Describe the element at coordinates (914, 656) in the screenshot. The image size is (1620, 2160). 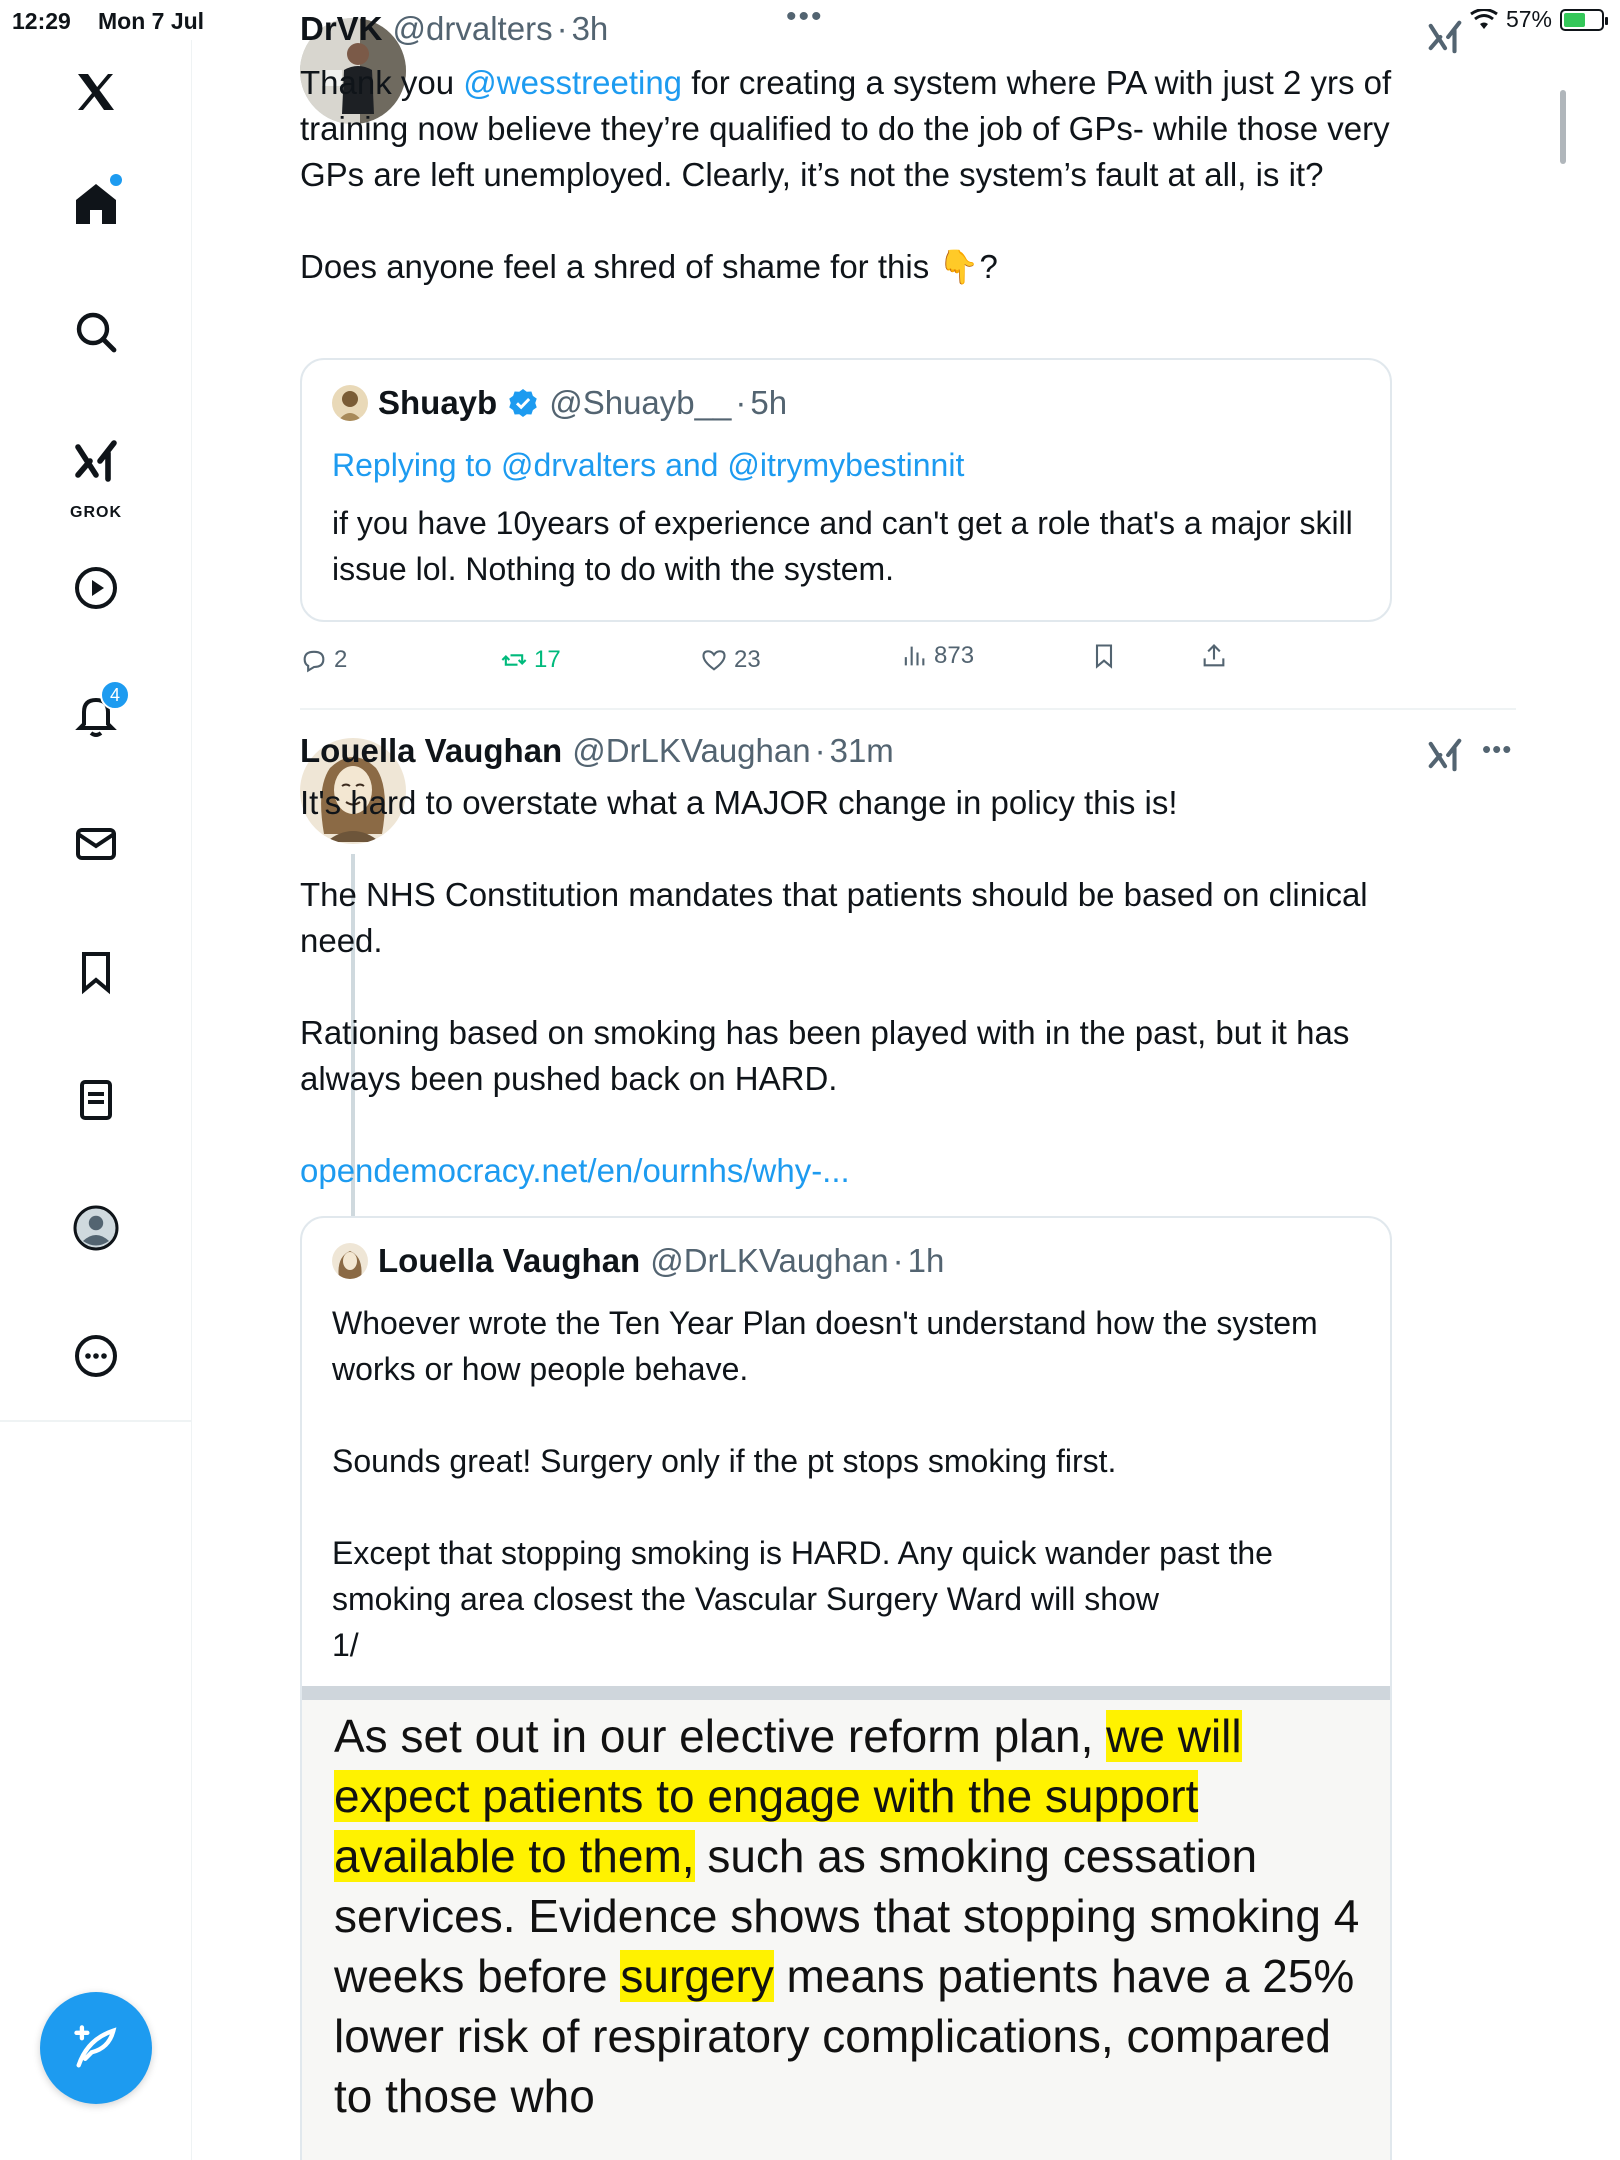
I see `views-icon` at that location.